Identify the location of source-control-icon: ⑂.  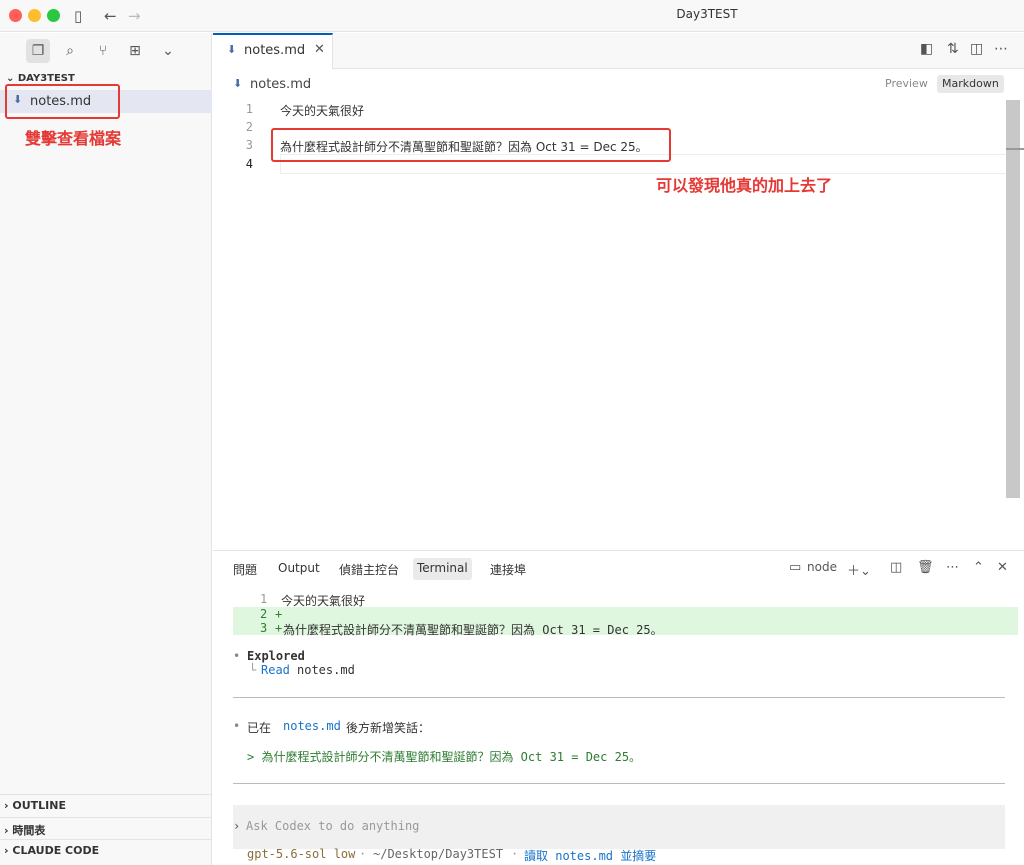
(103, 51).